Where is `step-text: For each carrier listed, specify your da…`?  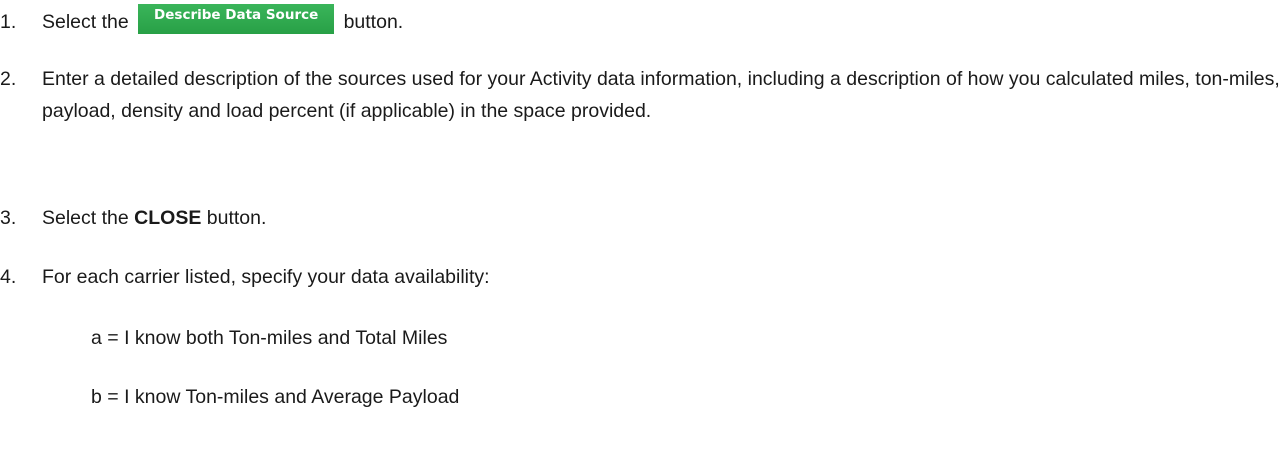
step-text: For each carrier listed, specify your da… is located at coordinates (266, 277).